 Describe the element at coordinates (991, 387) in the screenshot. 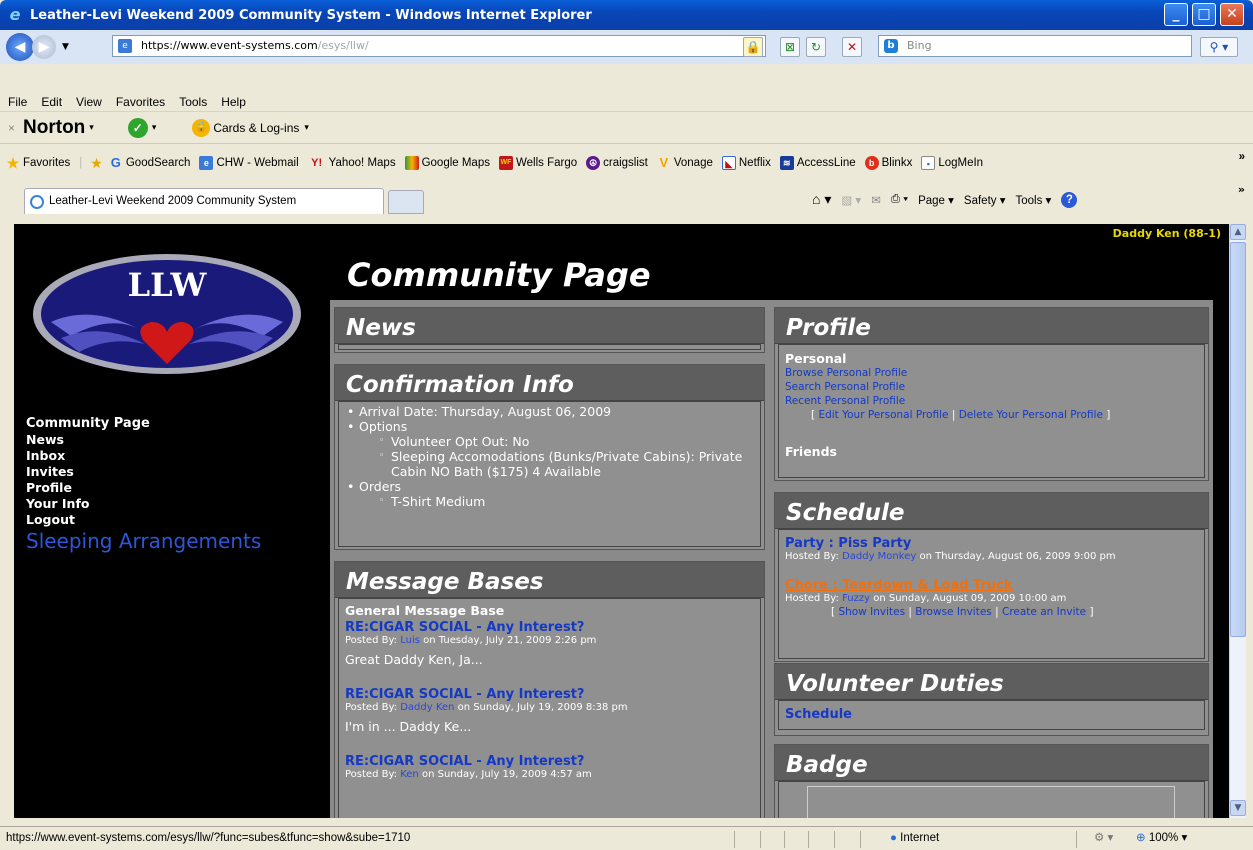

I see `search-personal-profile-link: Search Personal Profile` at that location.